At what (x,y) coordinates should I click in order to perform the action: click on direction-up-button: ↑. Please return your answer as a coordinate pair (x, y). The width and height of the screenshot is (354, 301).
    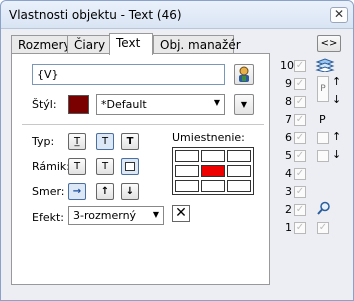
    Looking at the image, I should click on (105, 191).